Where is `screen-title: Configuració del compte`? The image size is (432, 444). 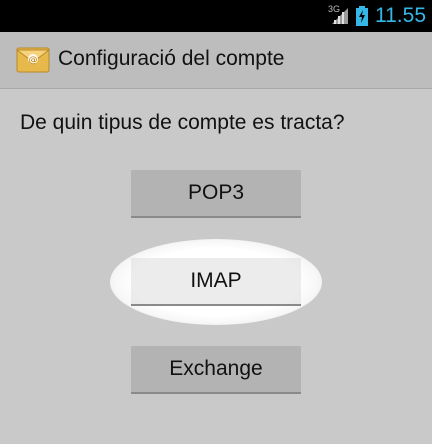
screen-title: Configuració del compte is located at coordinates (171, 58).